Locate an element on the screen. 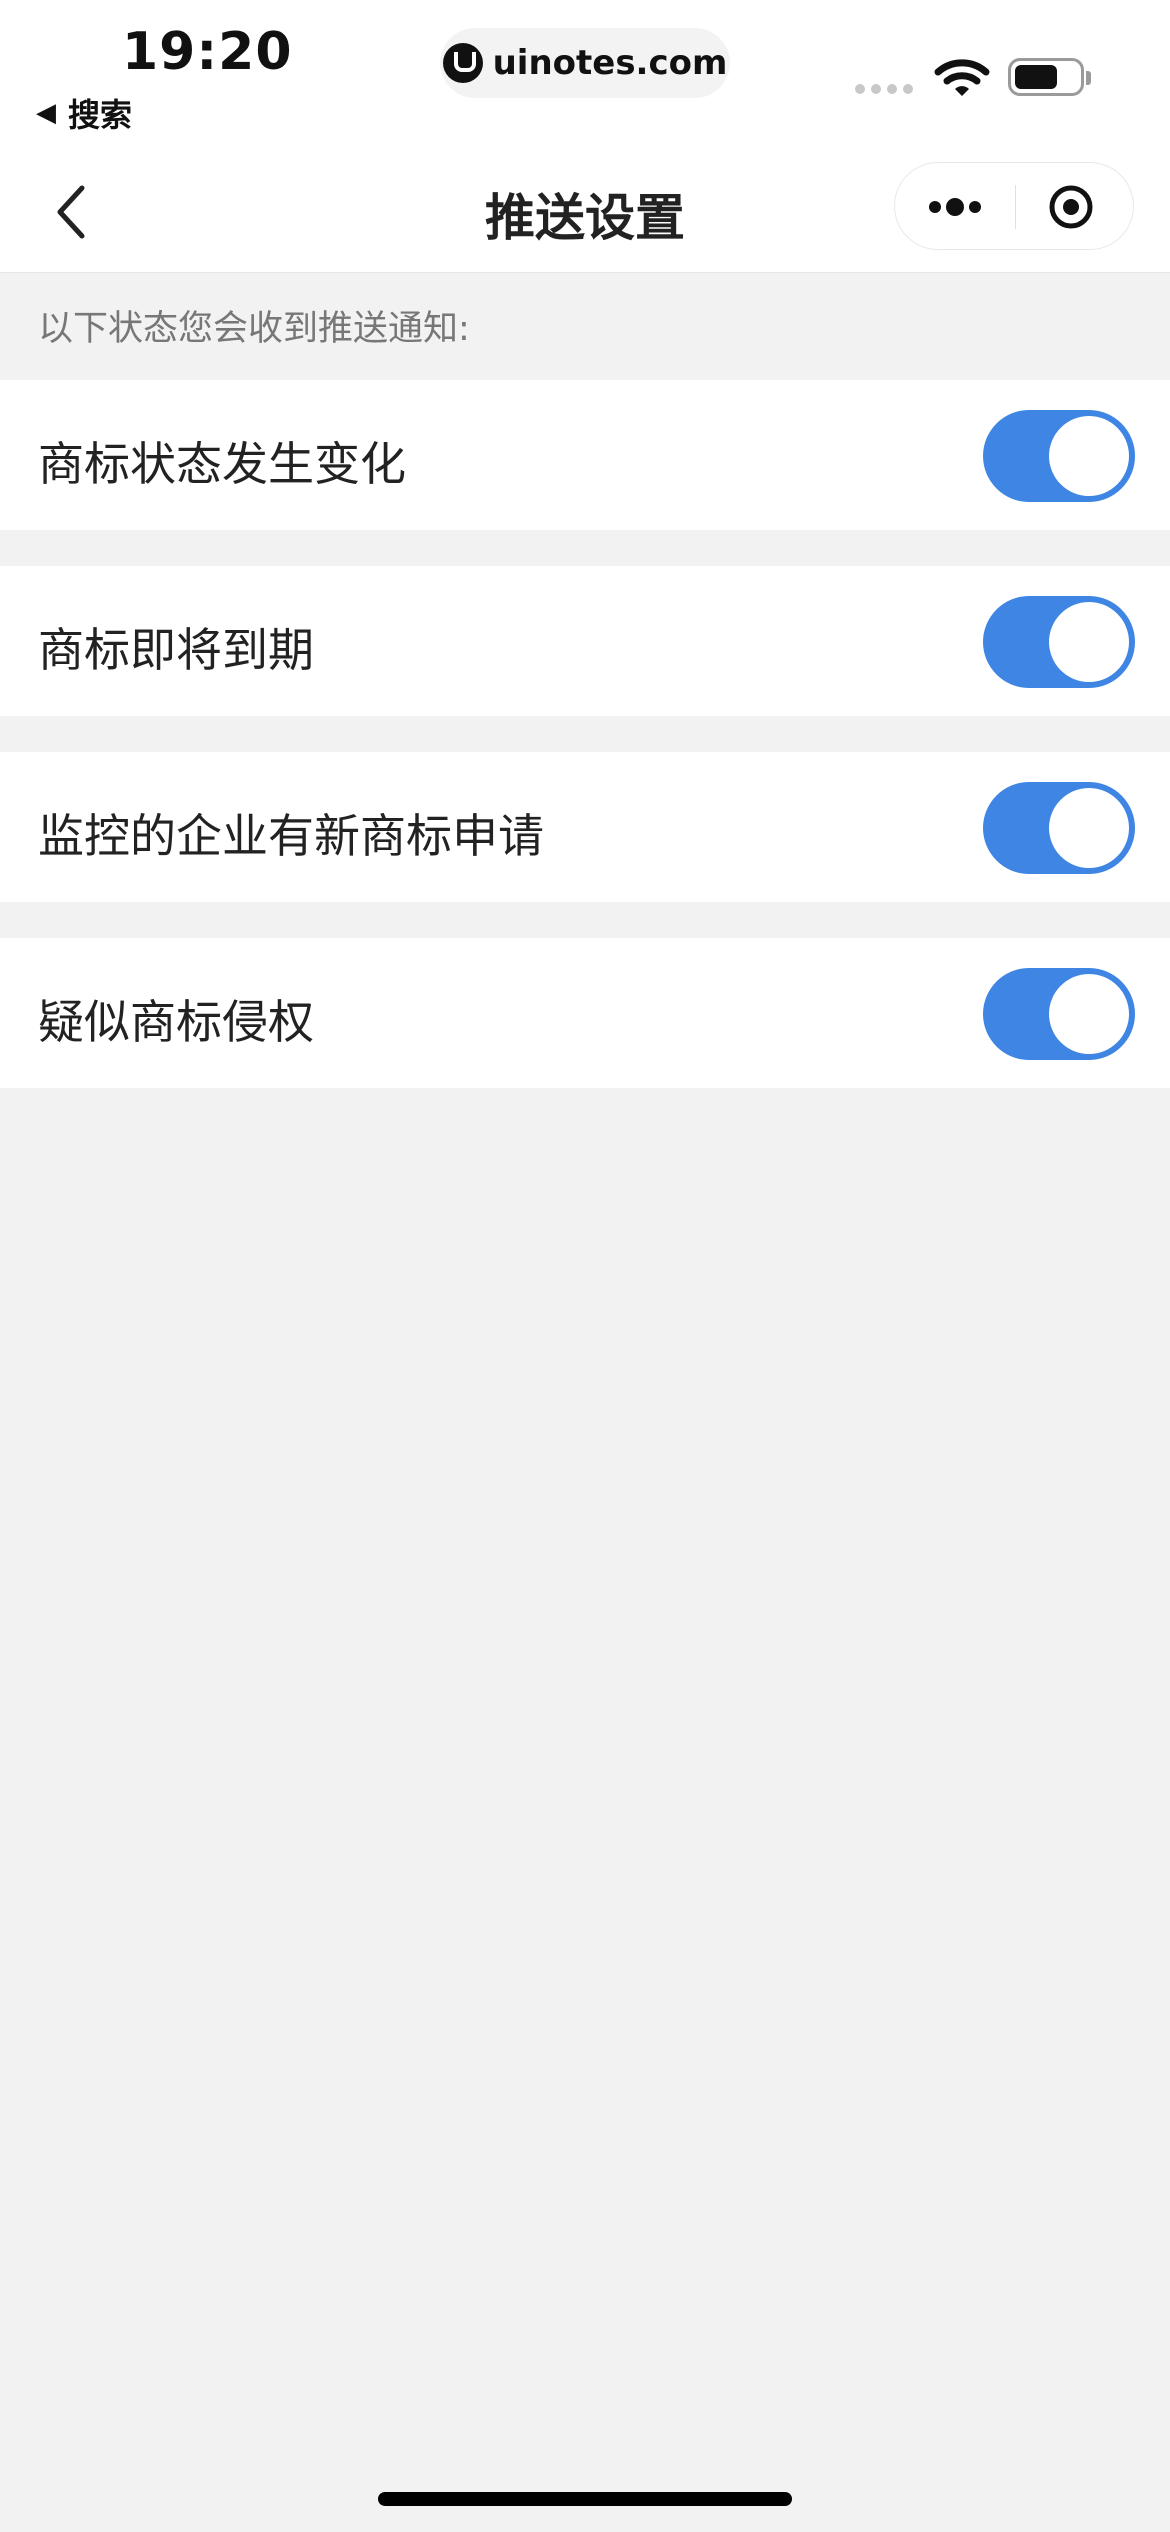  home-indicator is located at coordinates (585, 2499).